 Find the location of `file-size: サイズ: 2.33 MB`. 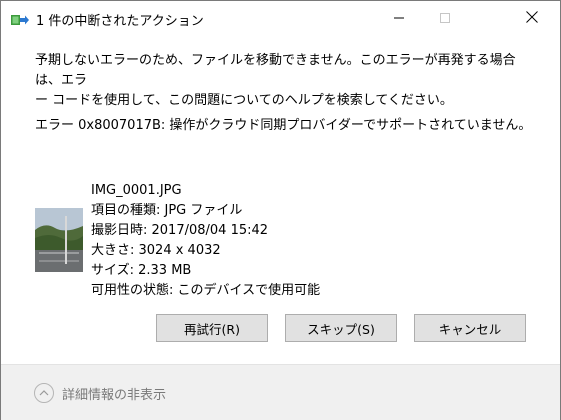

file-size: サイズ: 2.33 MB is located at coordinates (141, 270).